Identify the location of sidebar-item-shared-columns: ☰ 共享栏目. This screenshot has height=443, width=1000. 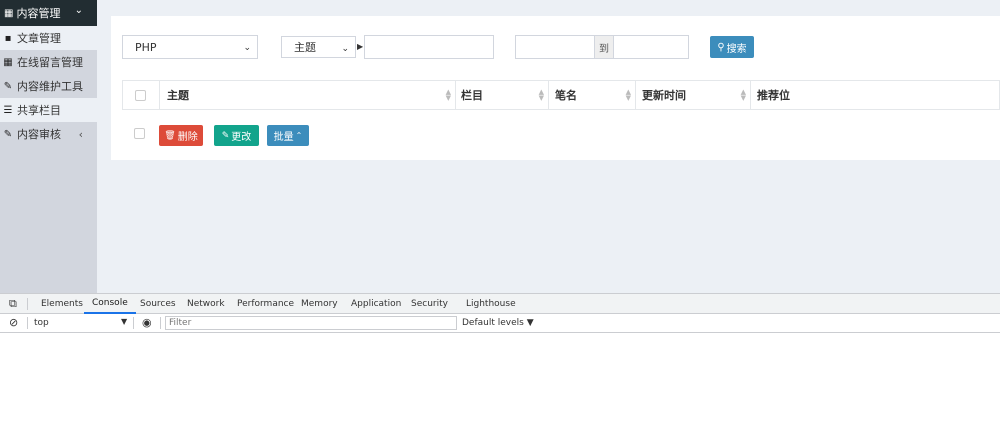
(48, 110).